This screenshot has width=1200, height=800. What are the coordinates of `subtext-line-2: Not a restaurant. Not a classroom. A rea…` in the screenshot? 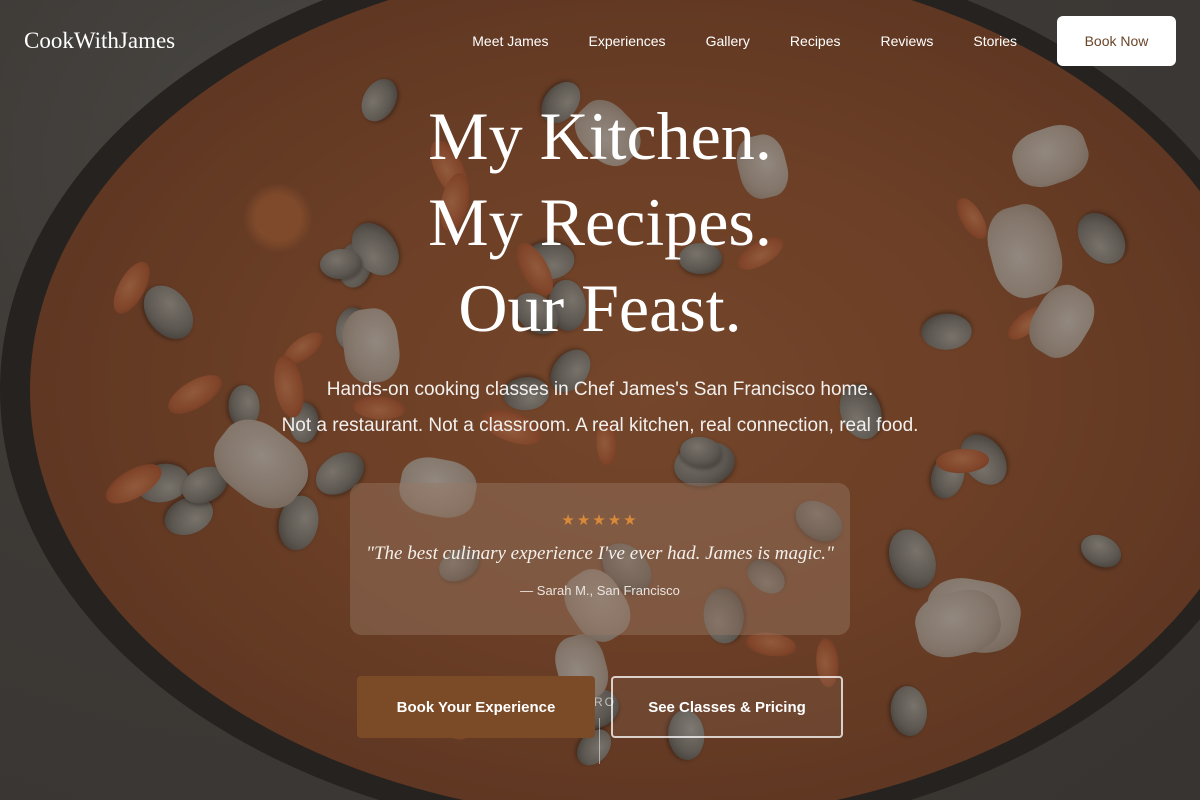 It's located at (600, 425).